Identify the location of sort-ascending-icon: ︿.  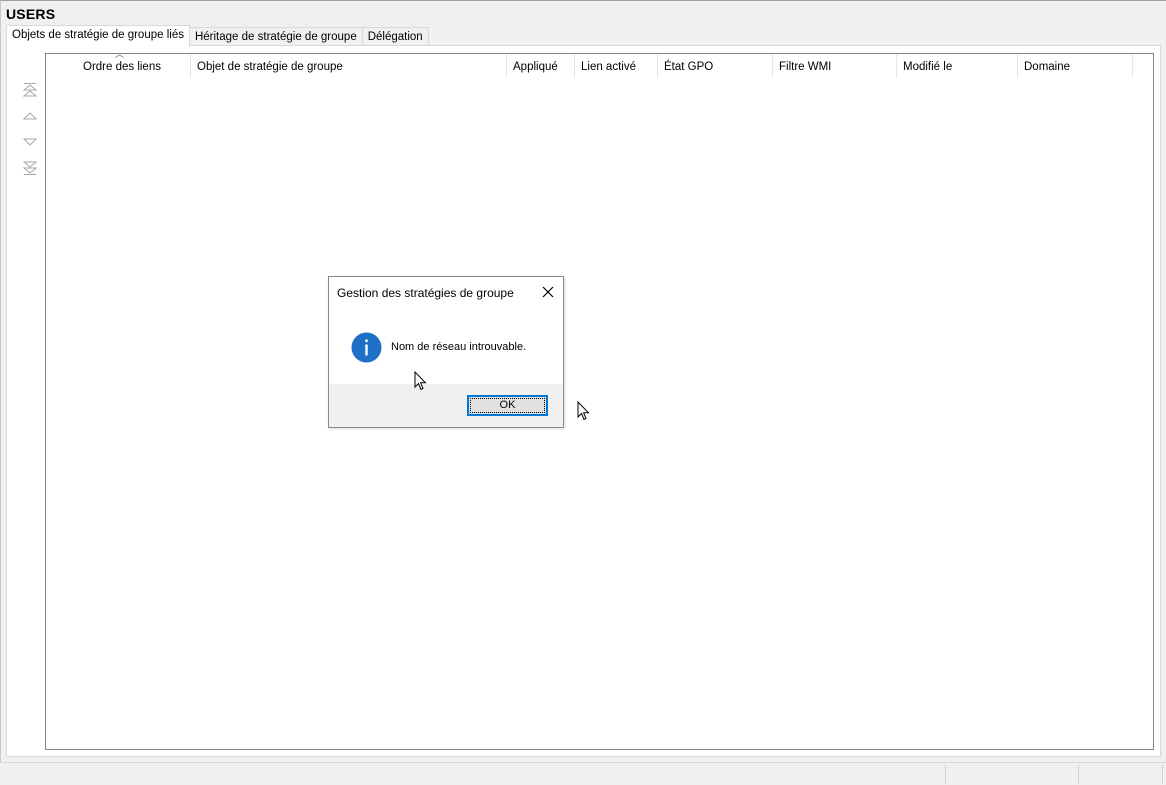
(120, 54).